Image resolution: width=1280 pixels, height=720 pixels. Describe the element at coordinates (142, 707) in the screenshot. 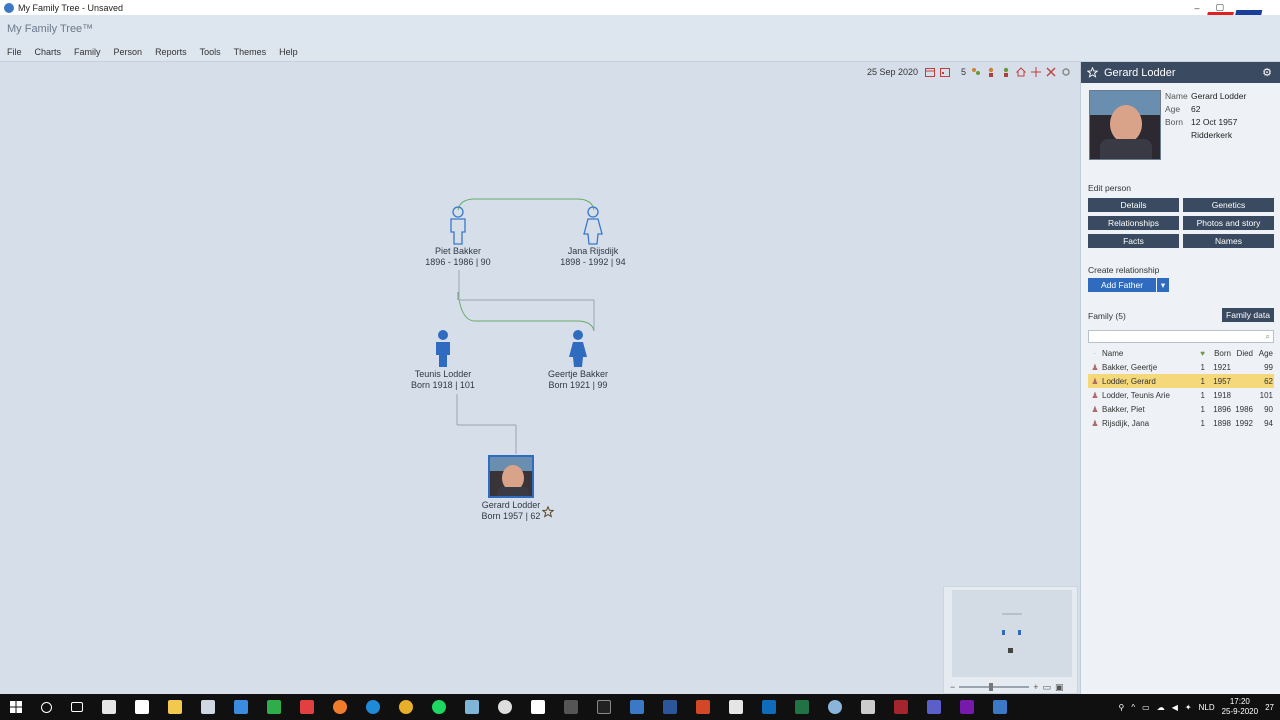

I see `notepad-icon` at that location.